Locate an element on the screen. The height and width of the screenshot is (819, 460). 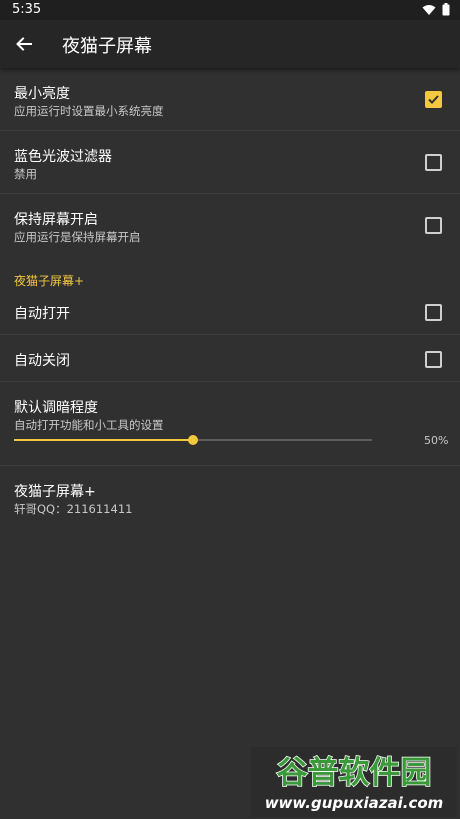
setting-keep-screen-on: 保持屏幕开启 应用运行是保持屏幕开启 is located at coordinates (230, 225).